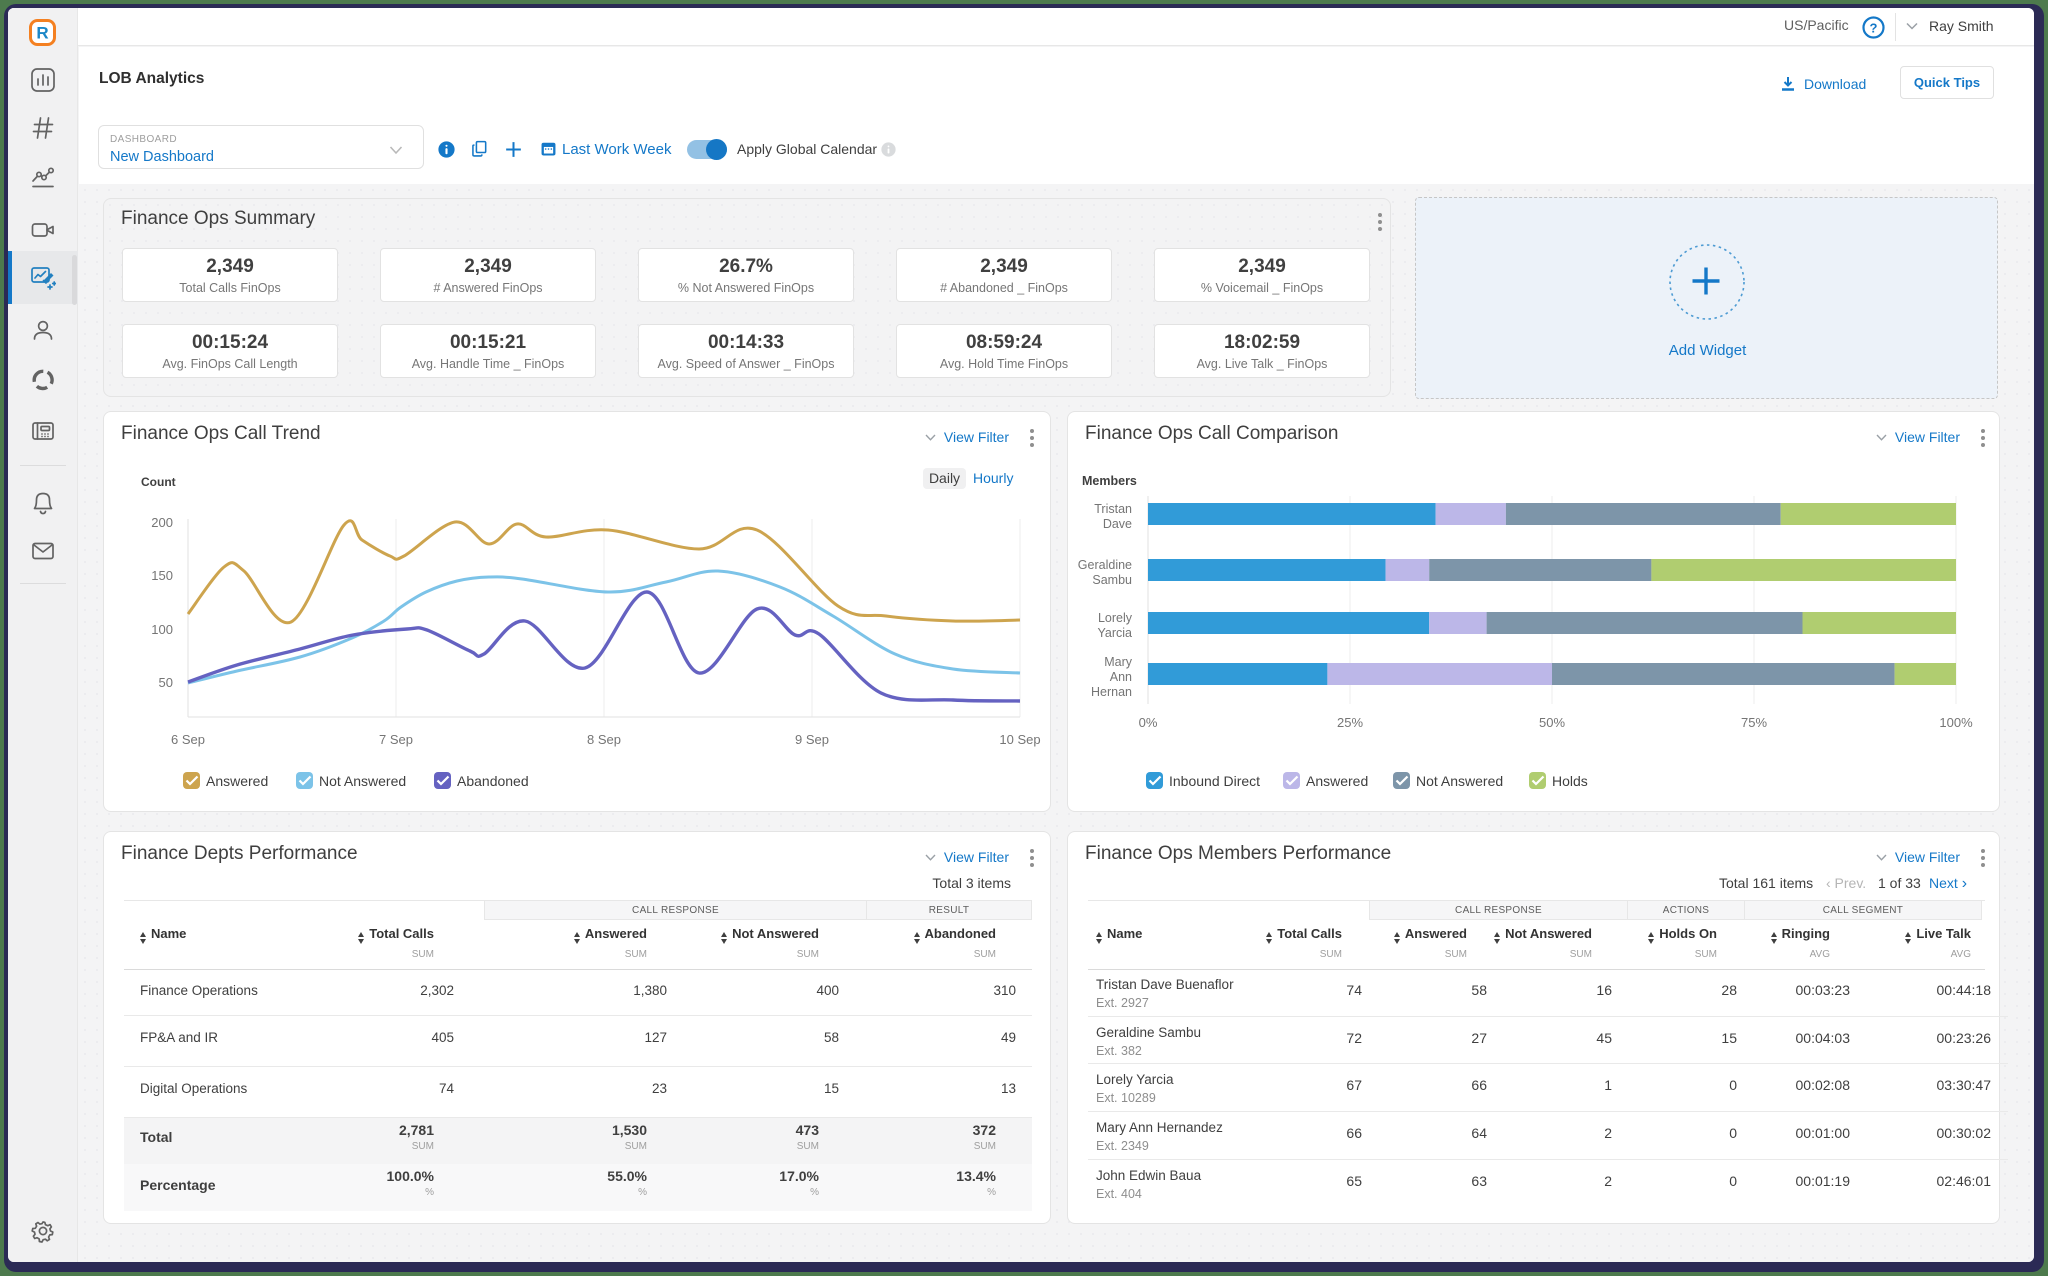 Image resolution: width=2048 pixels, height=1276 pixels. I want to click on svg-text: R, so click(42, 33).